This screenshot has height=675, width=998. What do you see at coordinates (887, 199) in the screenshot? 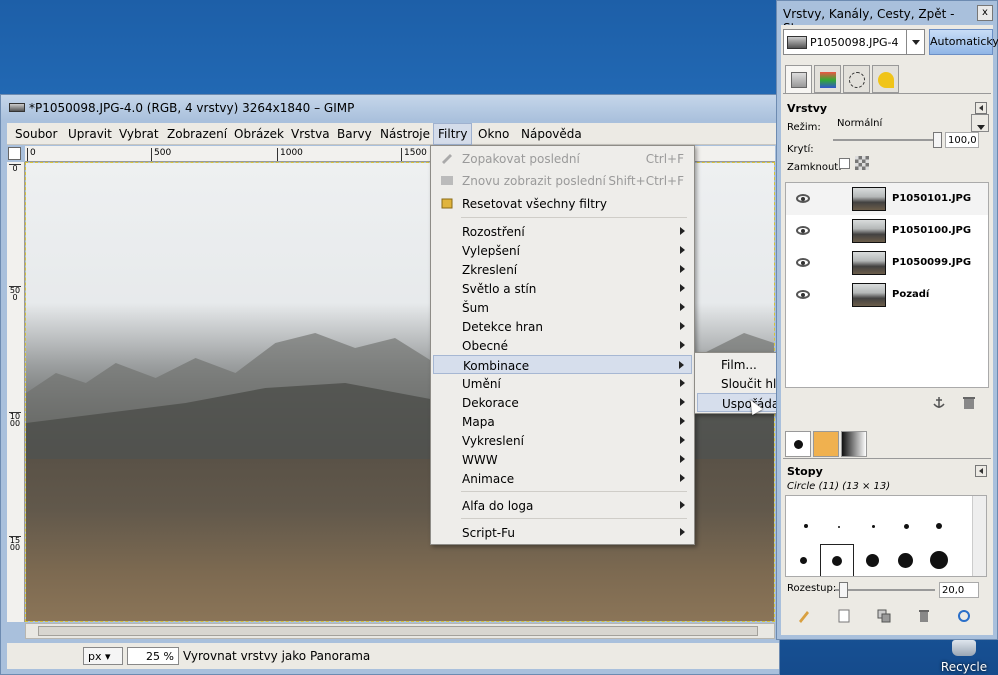
I see `layer-row: P1050101.JPG` at bounding box center [887, 199].